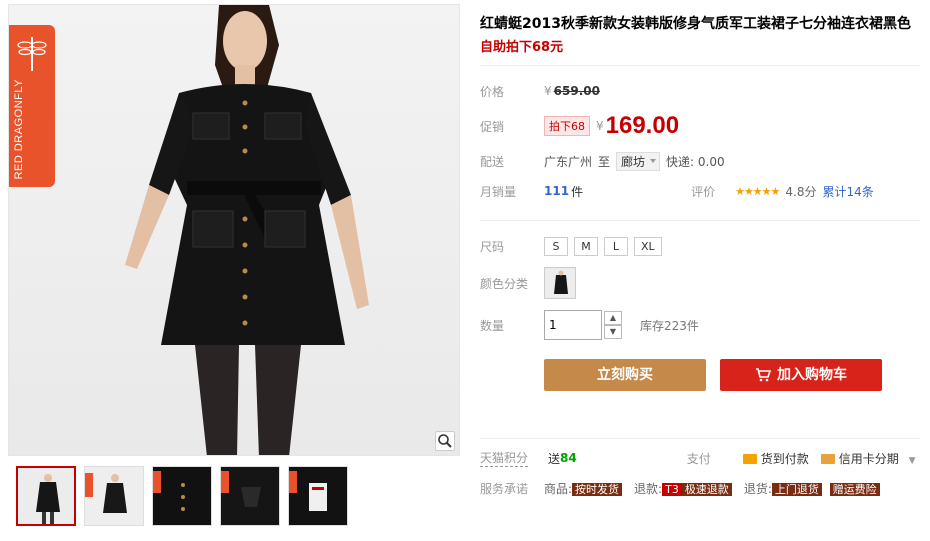 The width and height of the screenshot is (930, 541). What do you see at coordinates (556, 246) in the screenshot?
I see `size-option-s: S` at bounding box center [556, 246].